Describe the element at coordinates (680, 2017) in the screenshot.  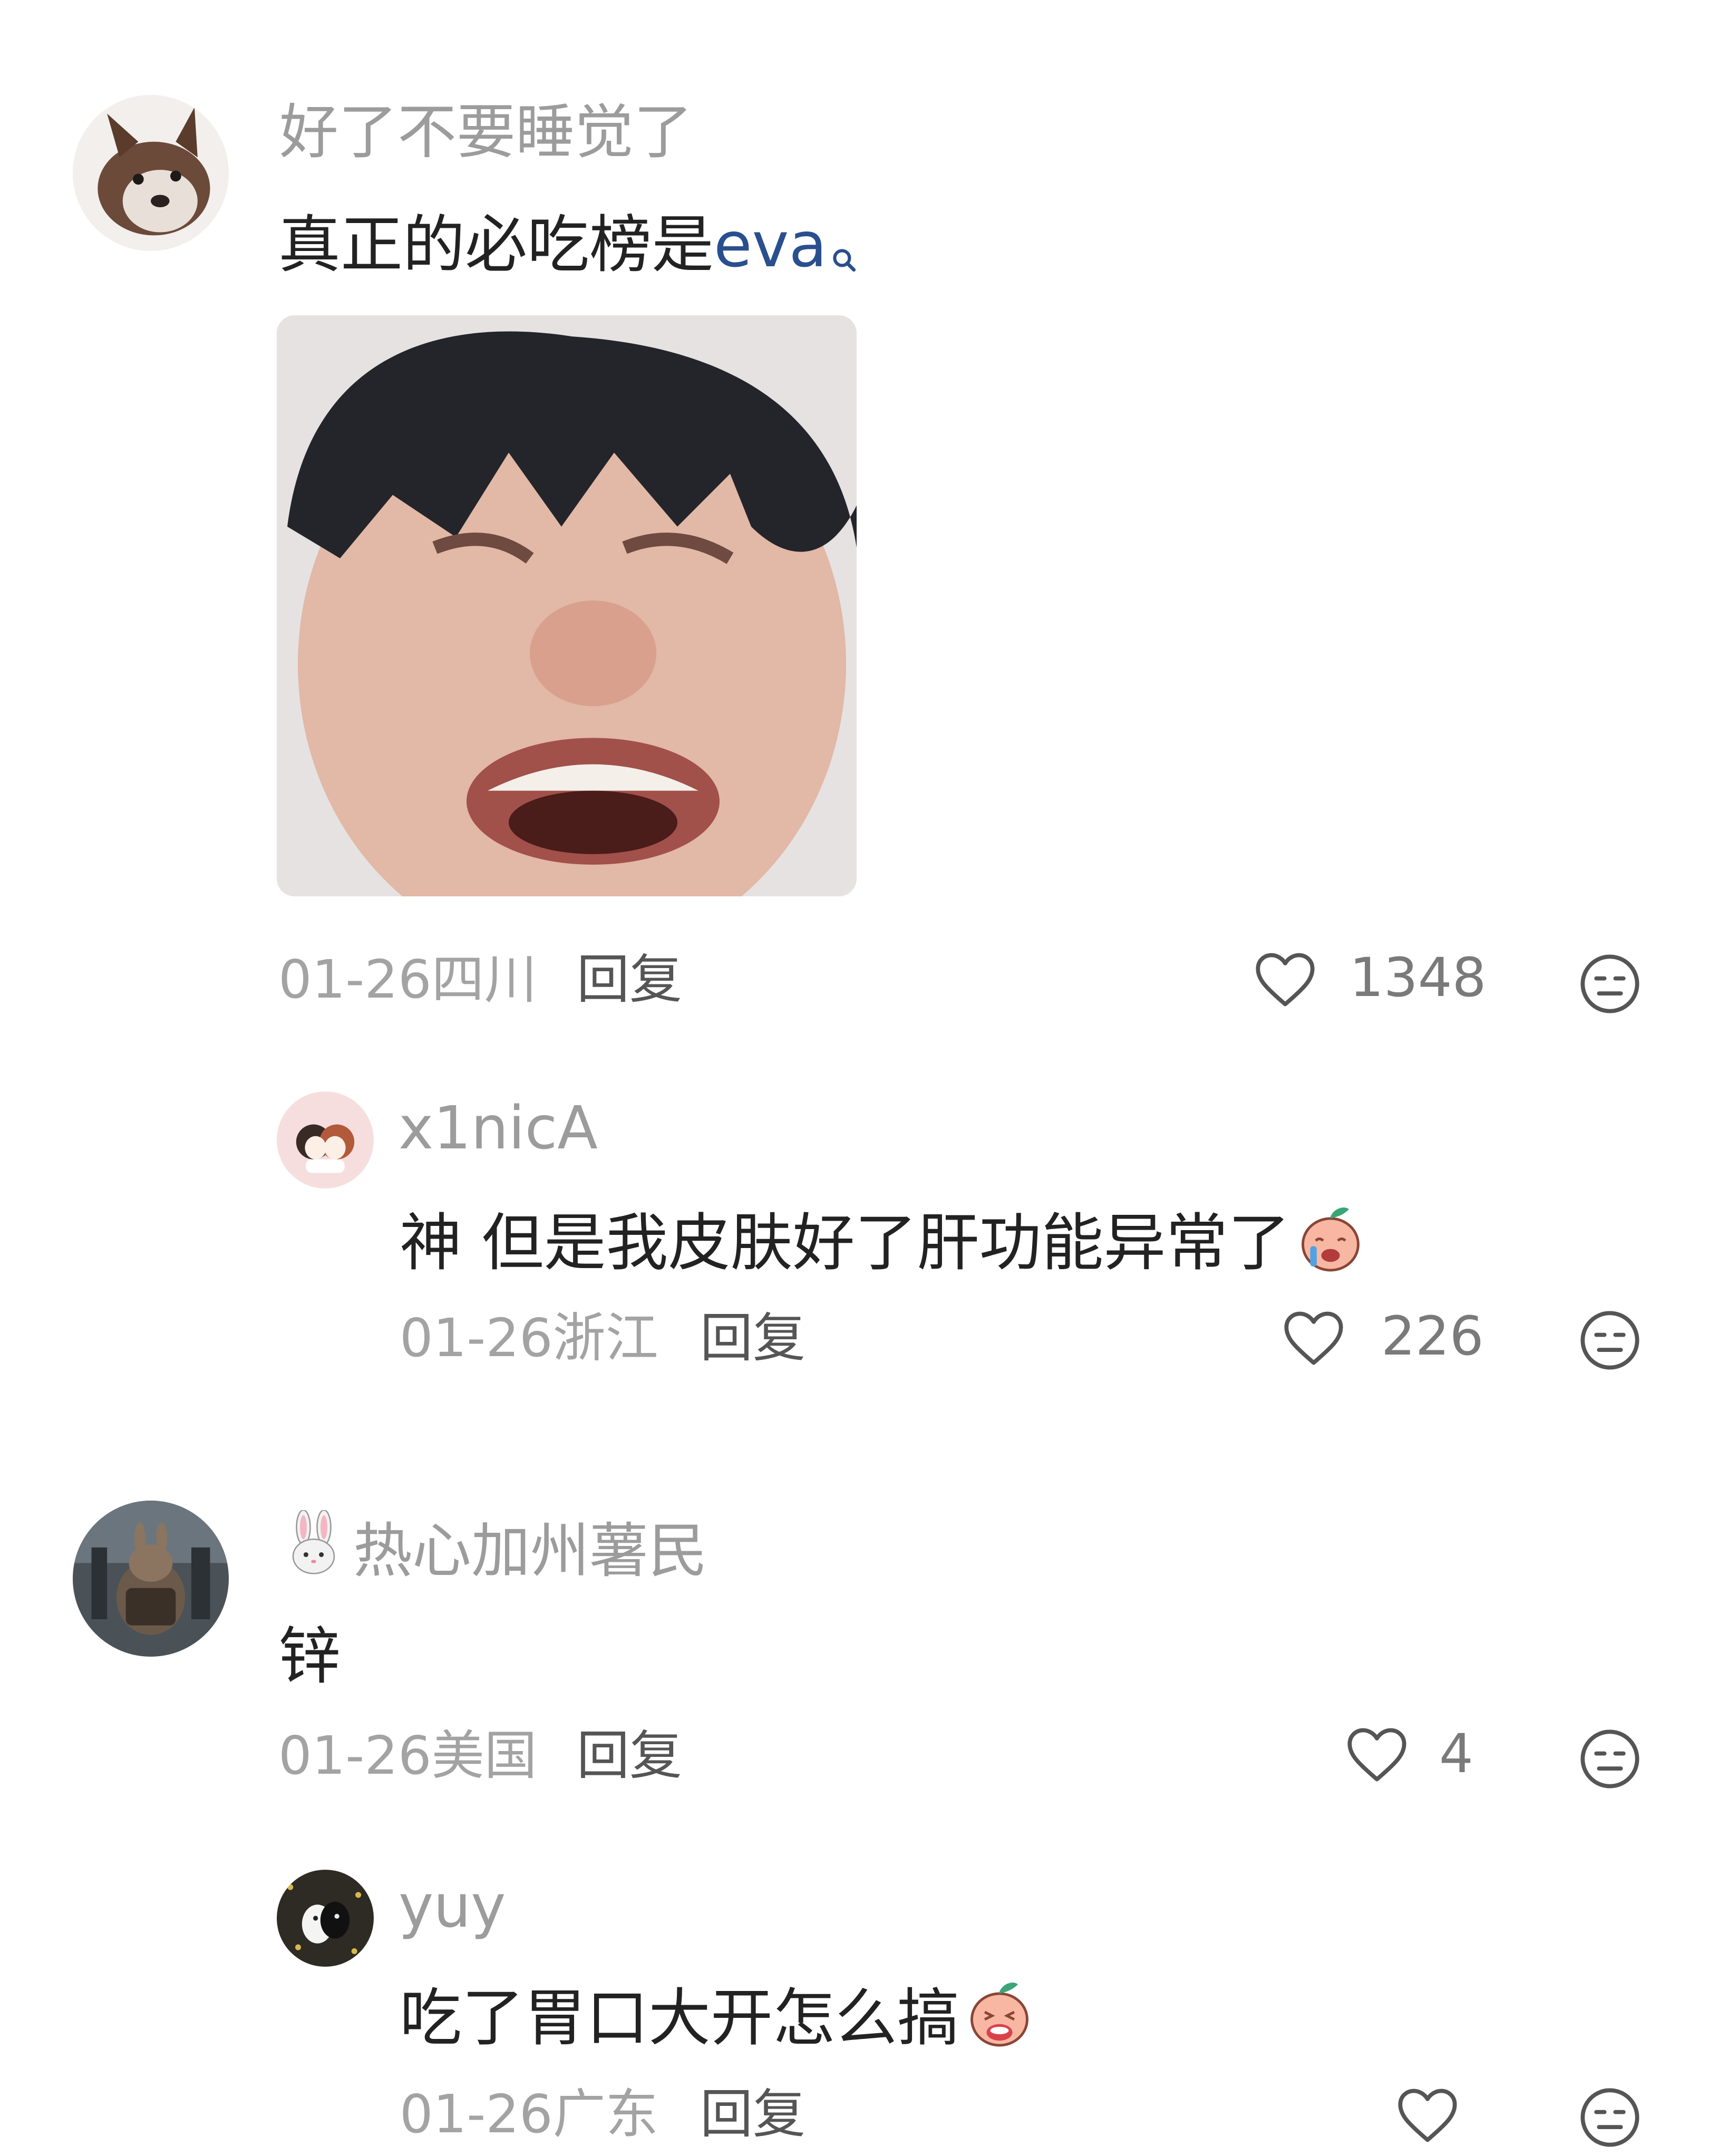
I see `reply-text-content: 吃了胃口大开怎么搞` at that location.